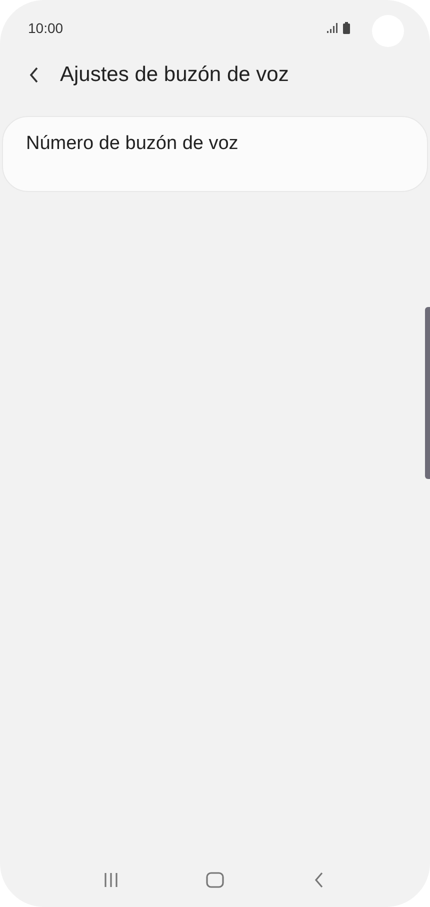 This screenshot has height=907, width=430. I want to click on nav-back-icon, so click(319, 880).